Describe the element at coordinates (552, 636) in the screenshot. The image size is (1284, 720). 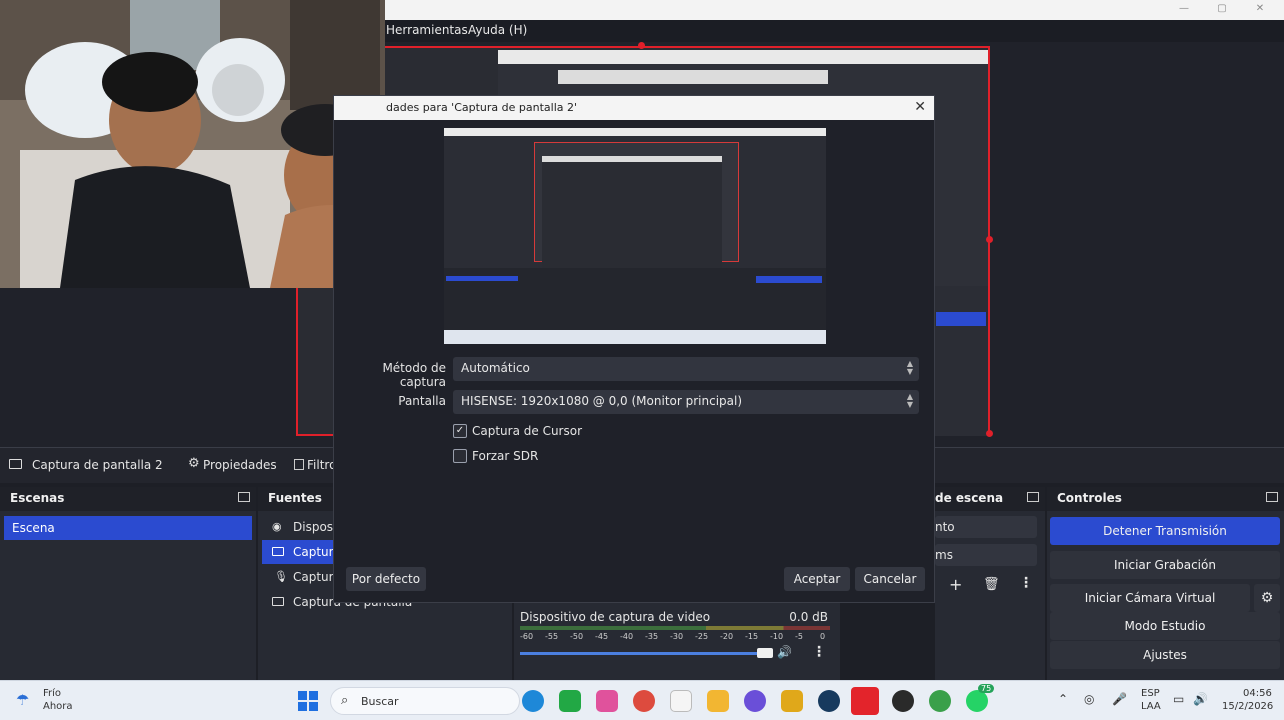
I see `meter-tick-label: -55` at that location.